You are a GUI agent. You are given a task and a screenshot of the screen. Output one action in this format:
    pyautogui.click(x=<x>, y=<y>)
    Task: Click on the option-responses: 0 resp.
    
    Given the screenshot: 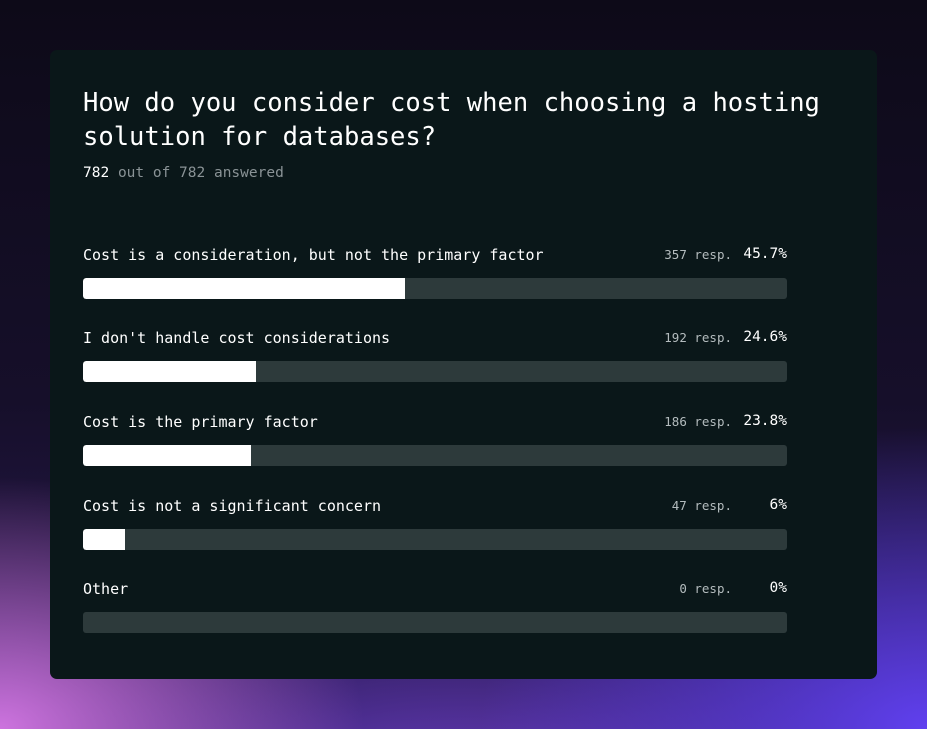 What is the action you would take?
    pyautogui.click(x=705, y=588)
    